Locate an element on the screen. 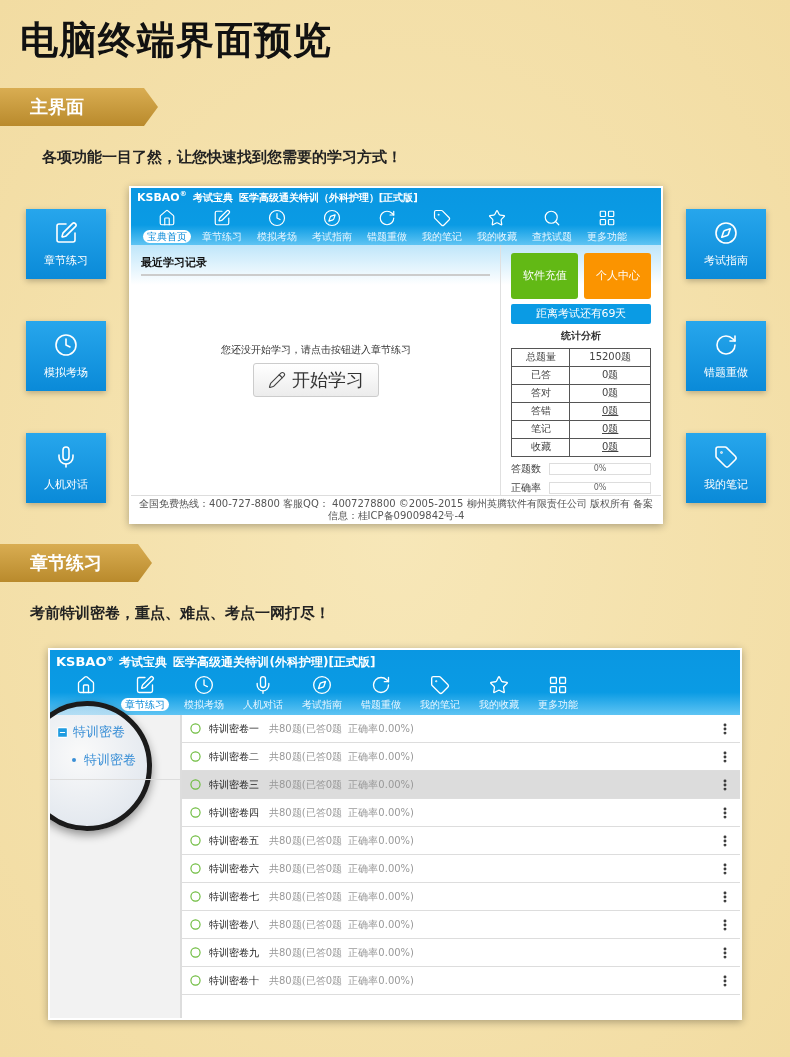 This screenshot has height=1057, width=790. paper-name: 特训密卷一 is located at coordinates (234, 728).